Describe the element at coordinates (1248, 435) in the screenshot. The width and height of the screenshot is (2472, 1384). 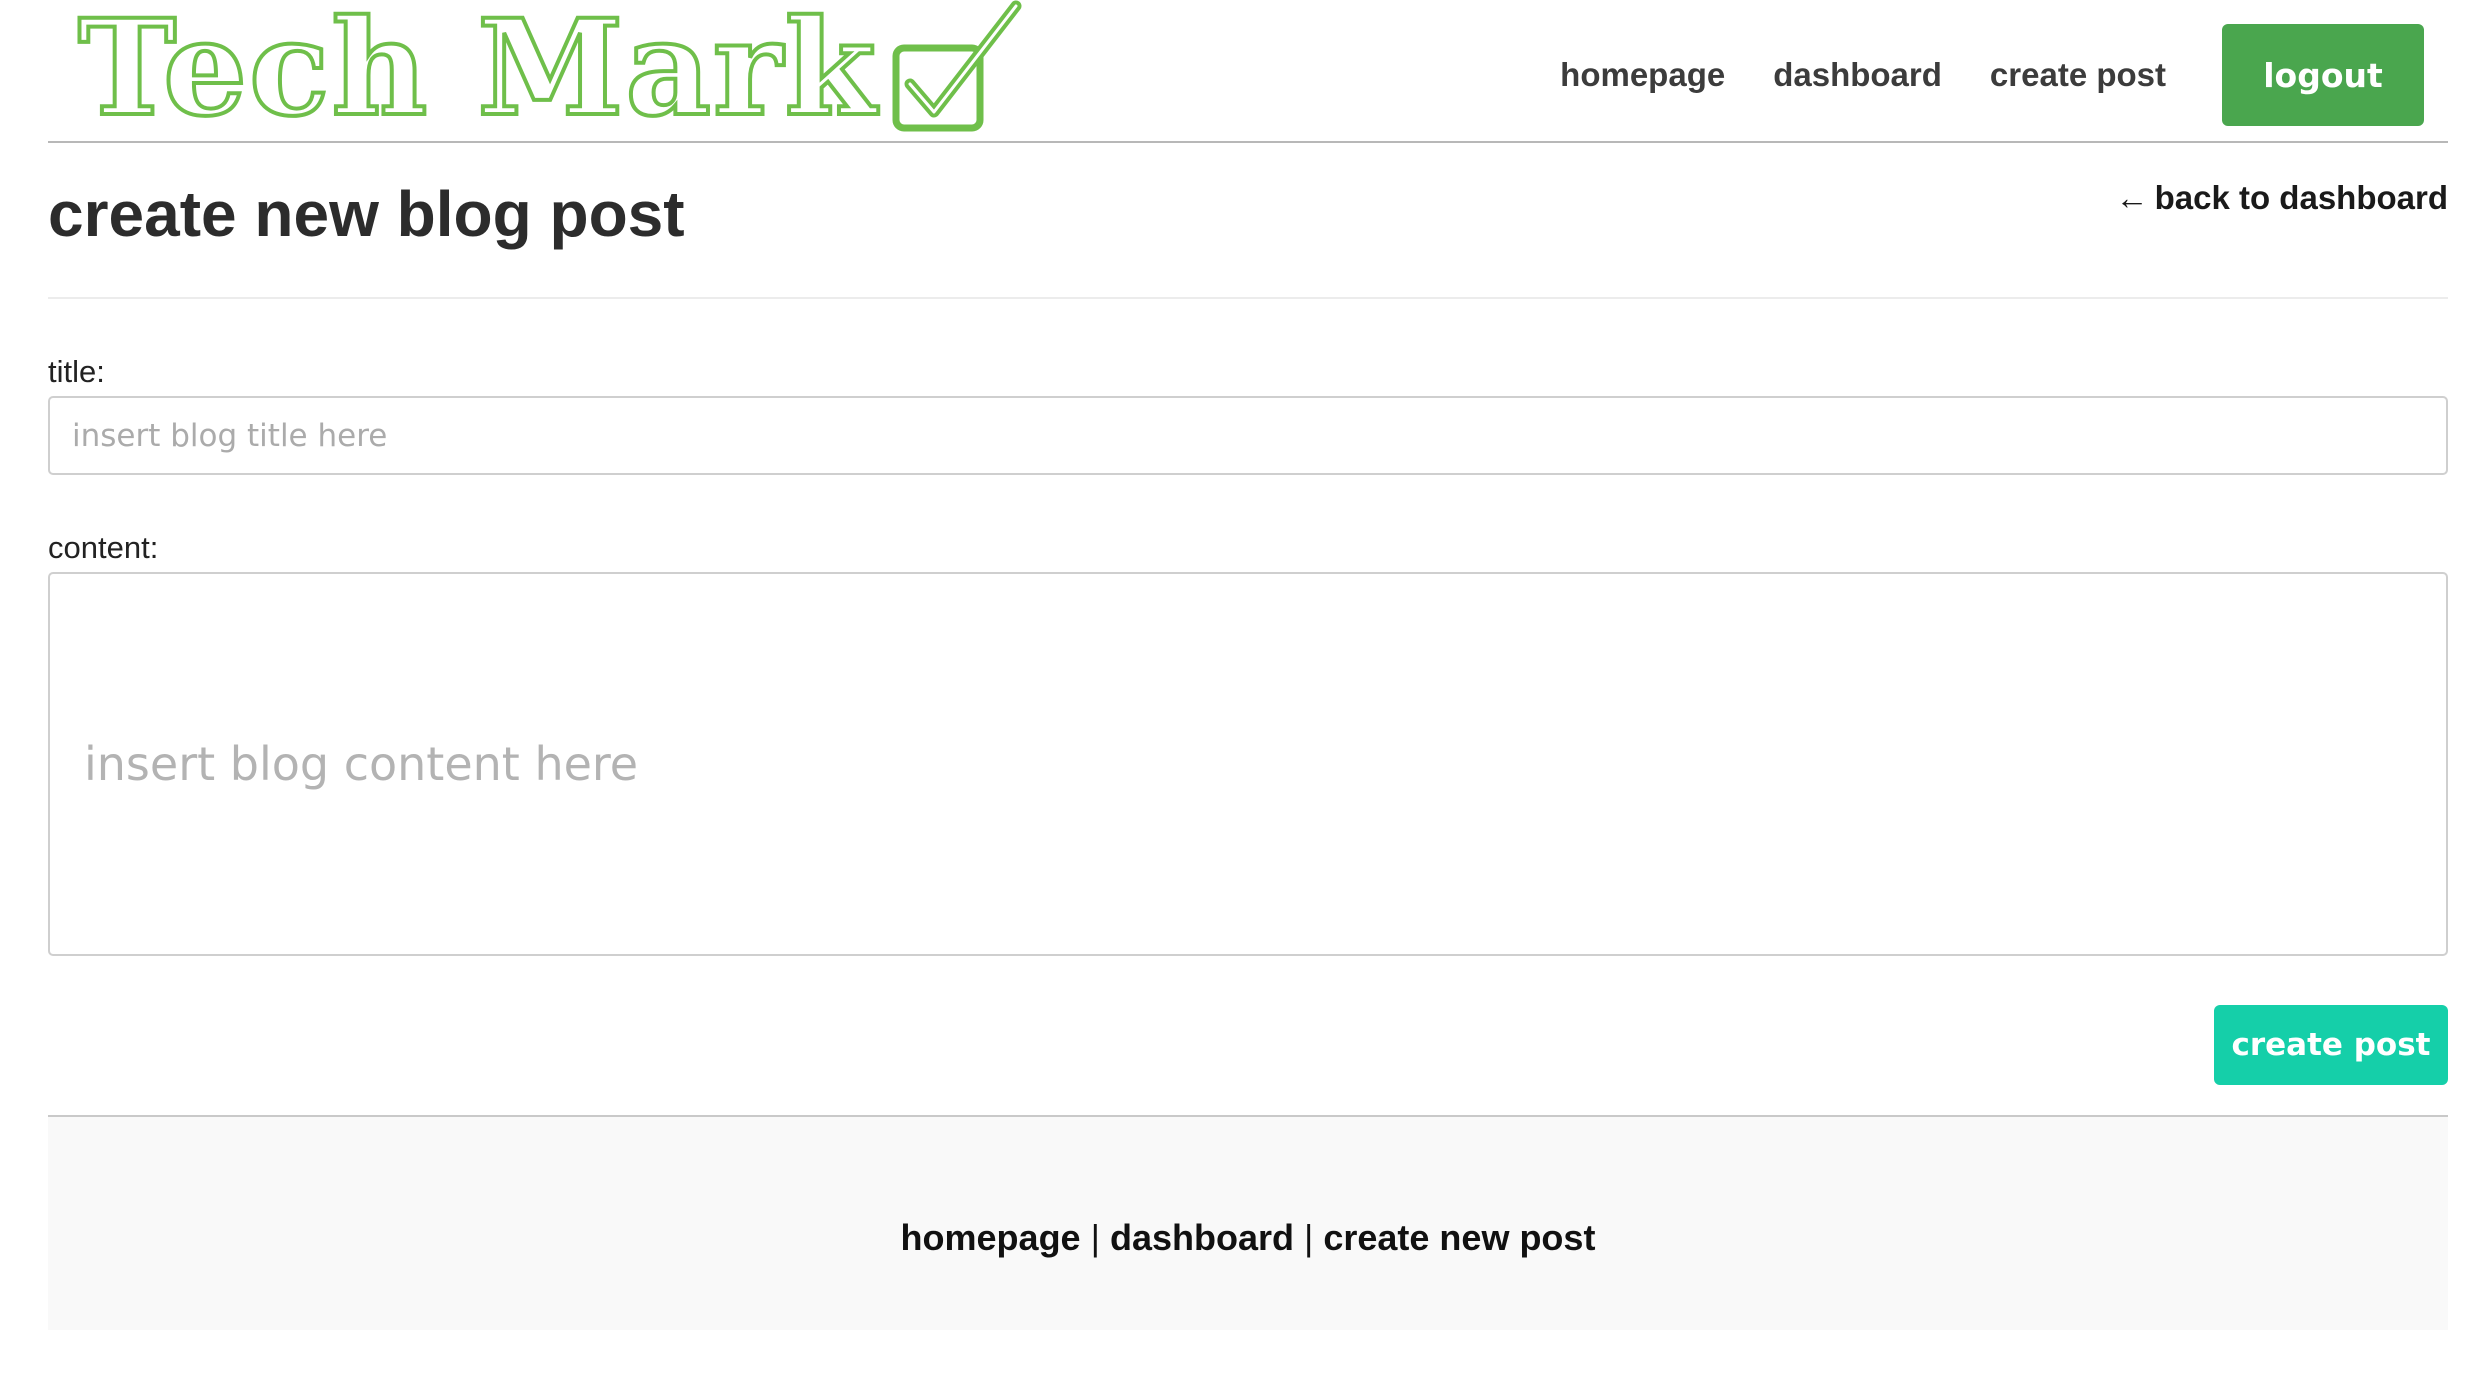
I see `title-input` at that location.